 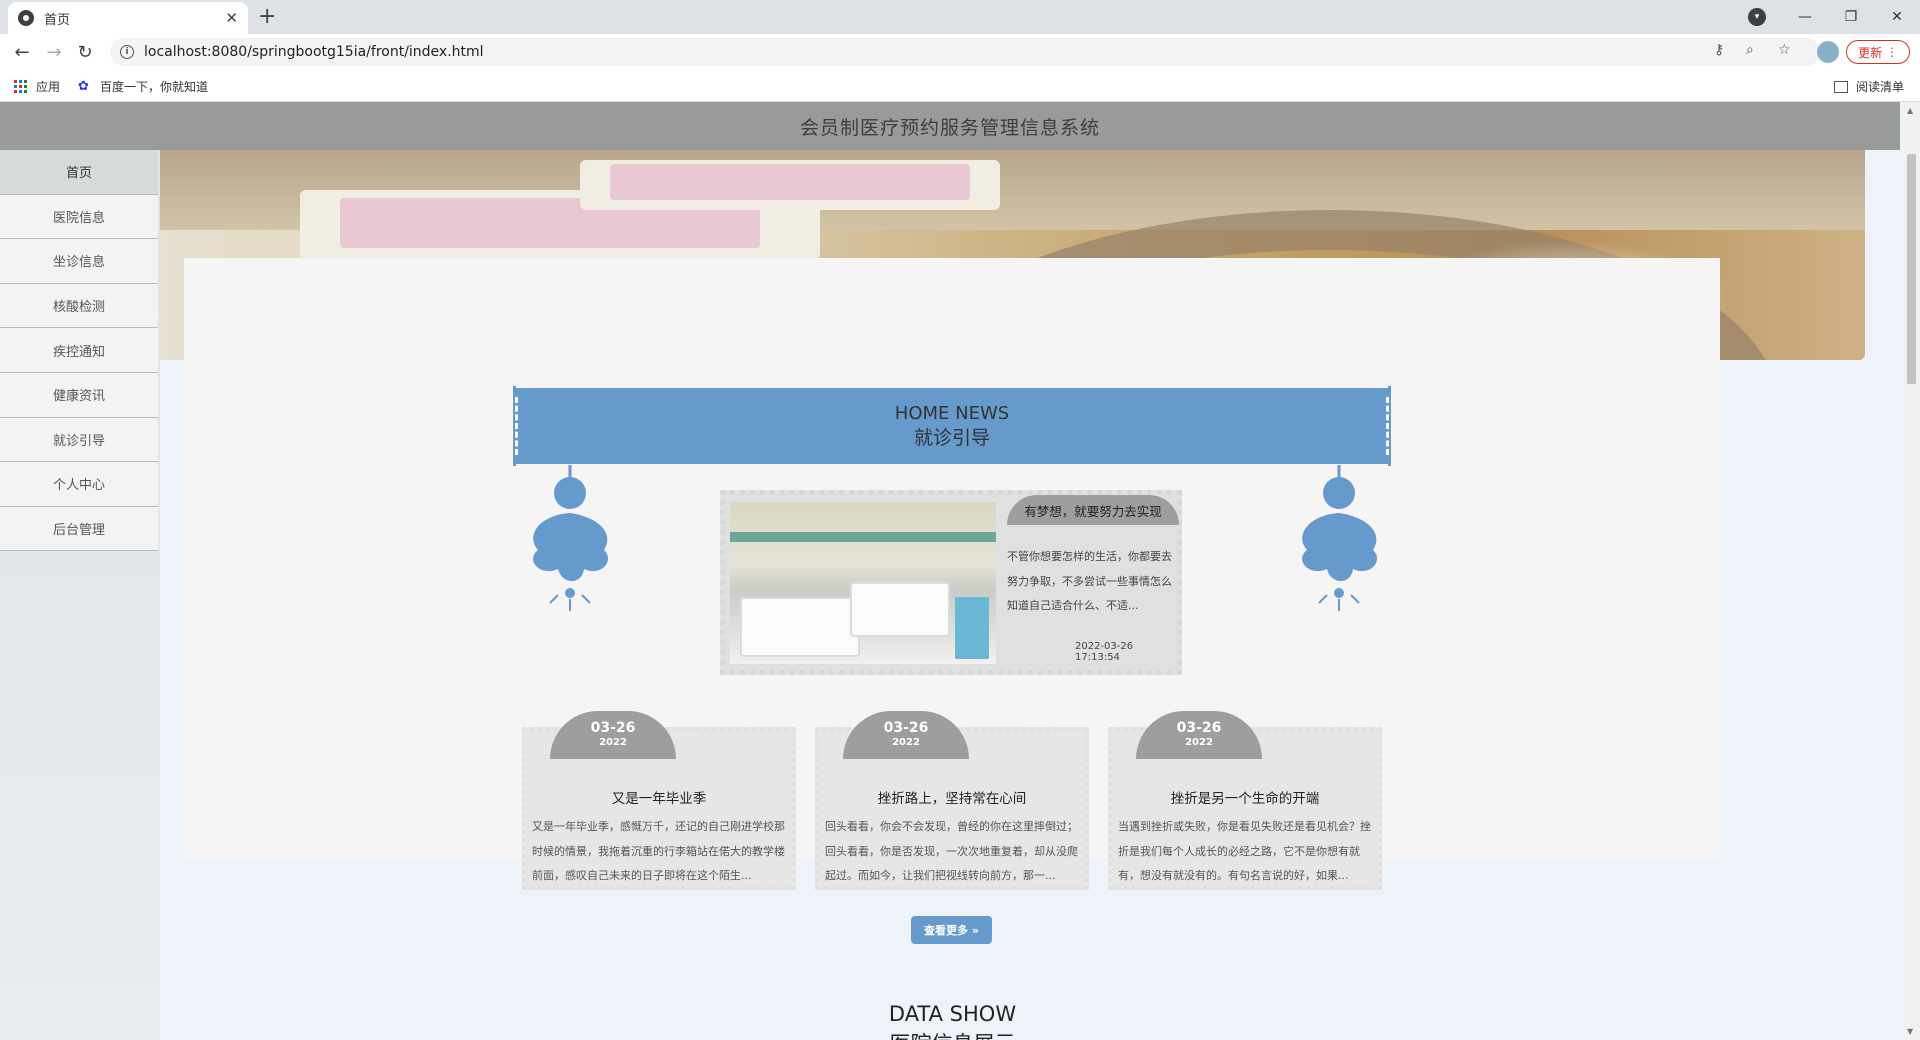 I want to click on new-tab-button: +, so click(x=267, y=17).